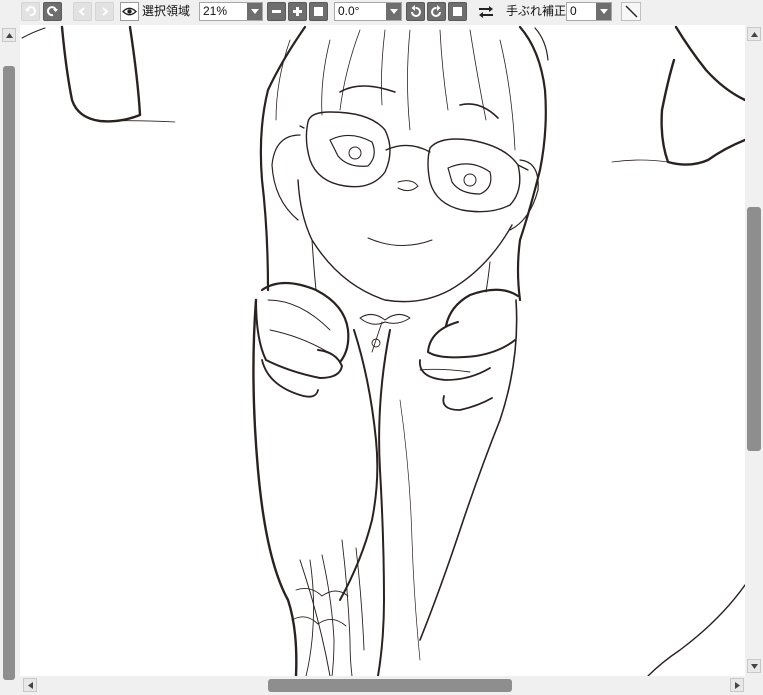 This screenshot has width=763, height=695. I want to click on rotate-right-icon, so click(436, 11).